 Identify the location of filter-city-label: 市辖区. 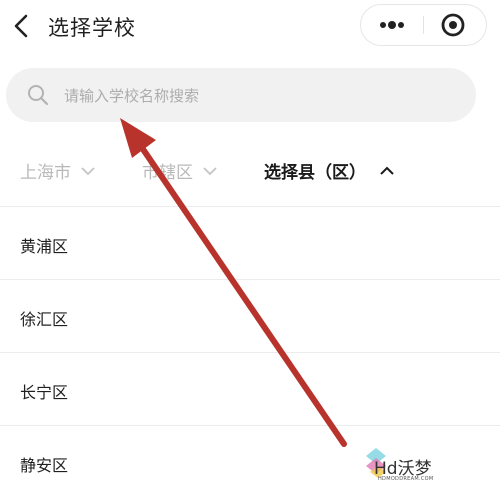
(167, 173).